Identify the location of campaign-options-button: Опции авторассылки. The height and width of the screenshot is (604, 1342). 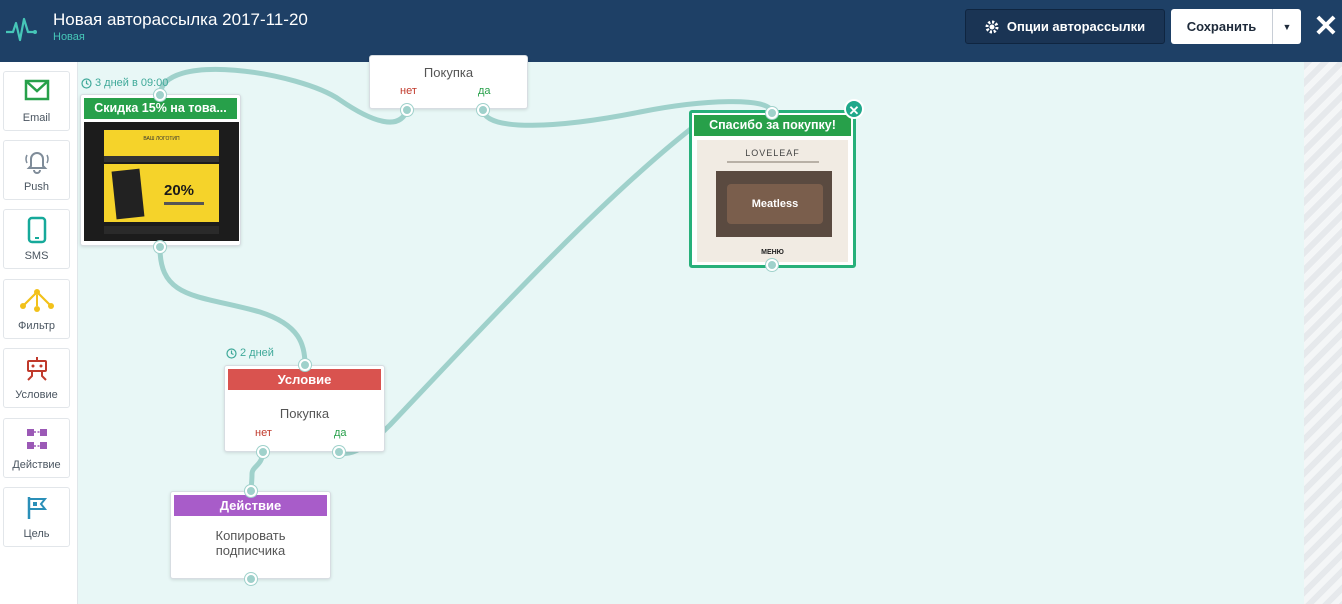
(1065, 26).